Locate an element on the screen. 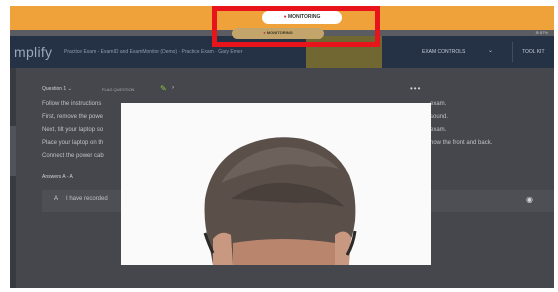 This screenshot has height=292, width=558. answer-letter: A is located at coordinates (56, 199).